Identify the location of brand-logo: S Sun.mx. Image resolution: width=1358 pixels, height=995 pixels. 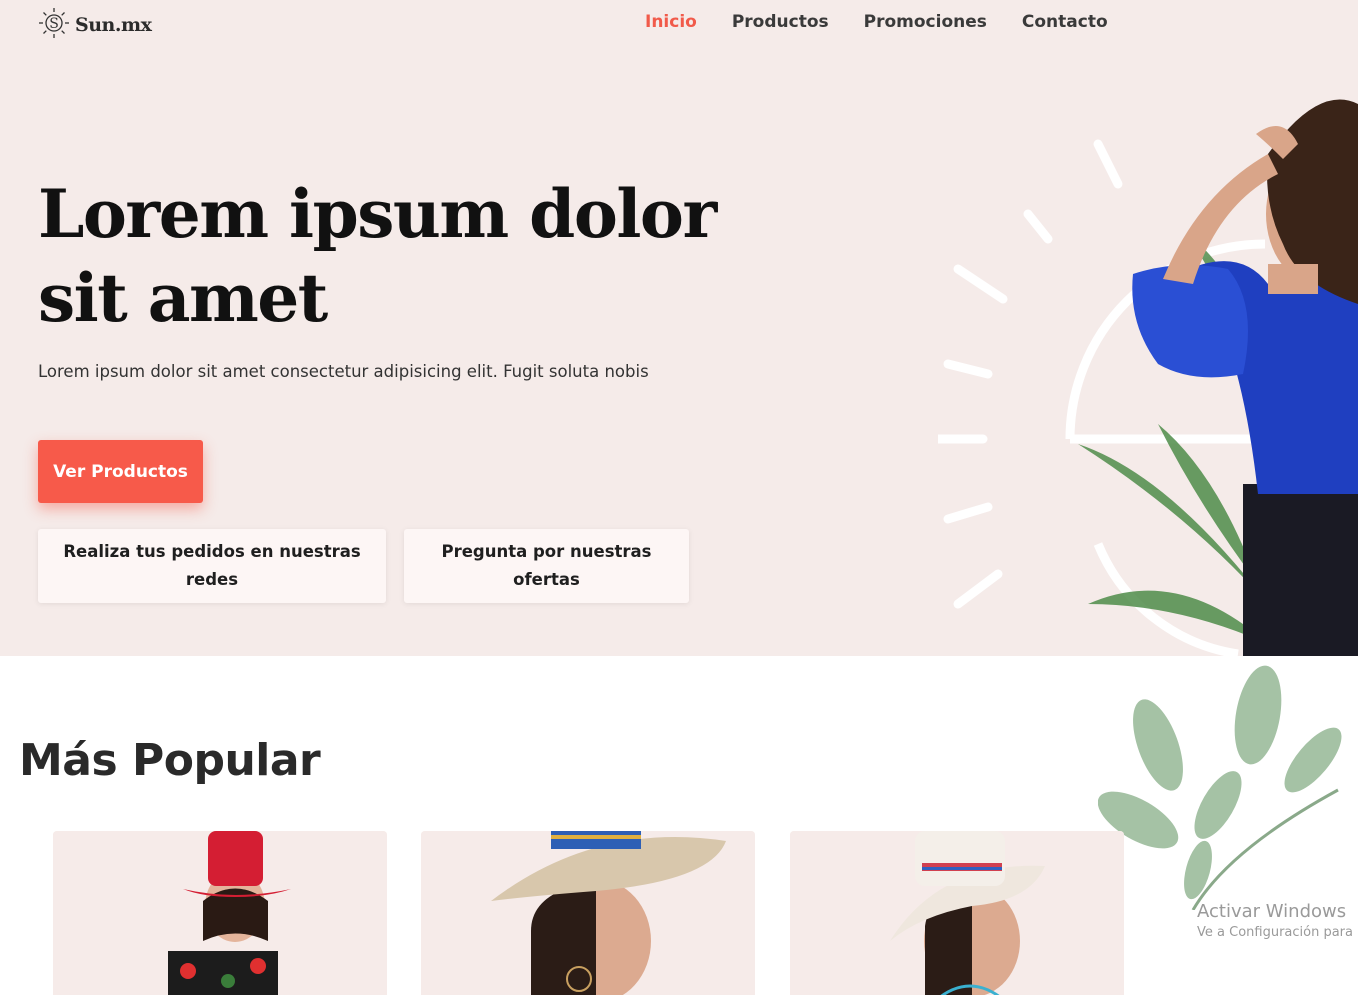
(94, 25).